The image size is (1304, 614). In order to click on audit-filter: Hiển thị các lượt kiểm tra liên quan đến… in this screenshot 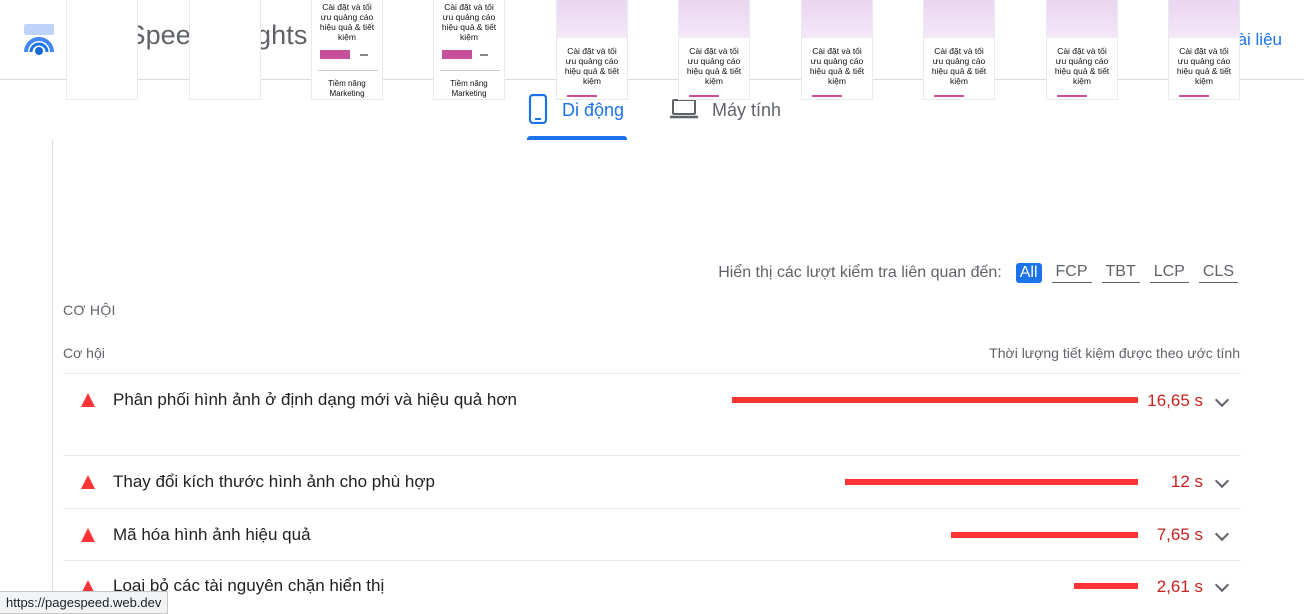, I will do `click(978, 272)`.